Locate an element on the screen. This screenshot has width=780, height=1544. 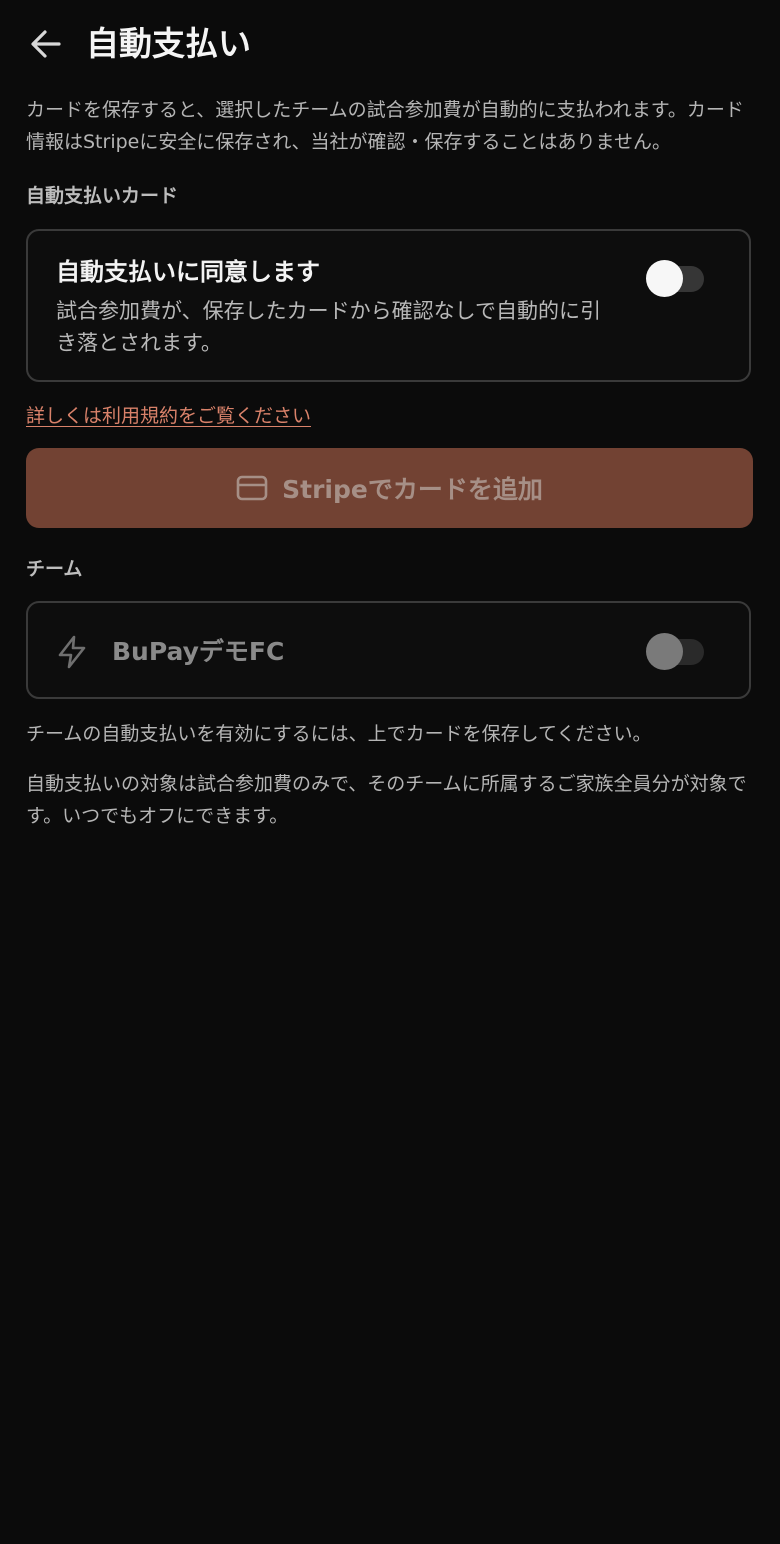
app-header: 自動支払い is located at coordinates (390, 45).